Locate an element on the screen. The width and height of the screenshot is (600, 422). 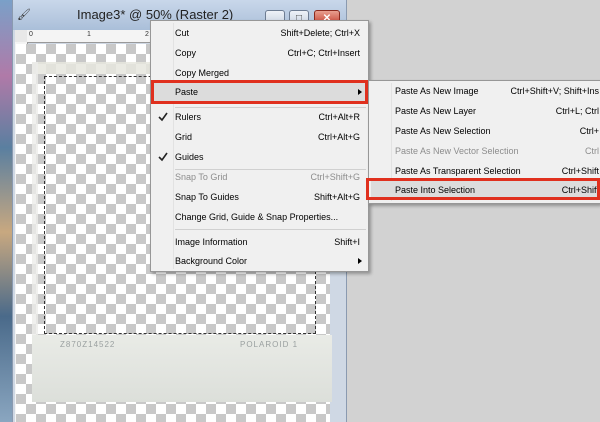
menu-item-shortcut: Shift+I is located at coordinates (347, 242).